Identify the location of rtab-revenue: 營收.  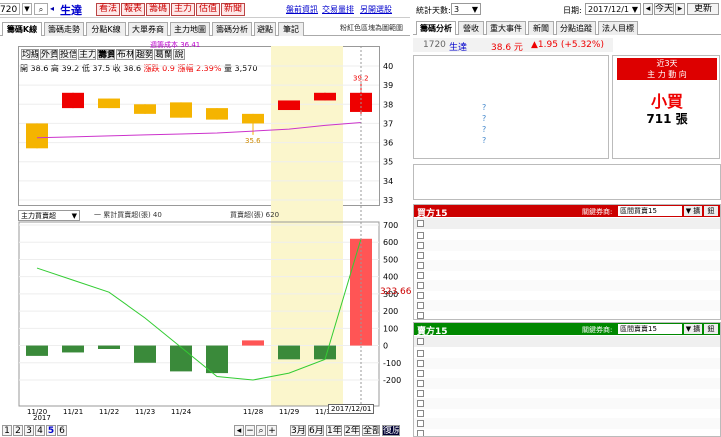
(471, 28).